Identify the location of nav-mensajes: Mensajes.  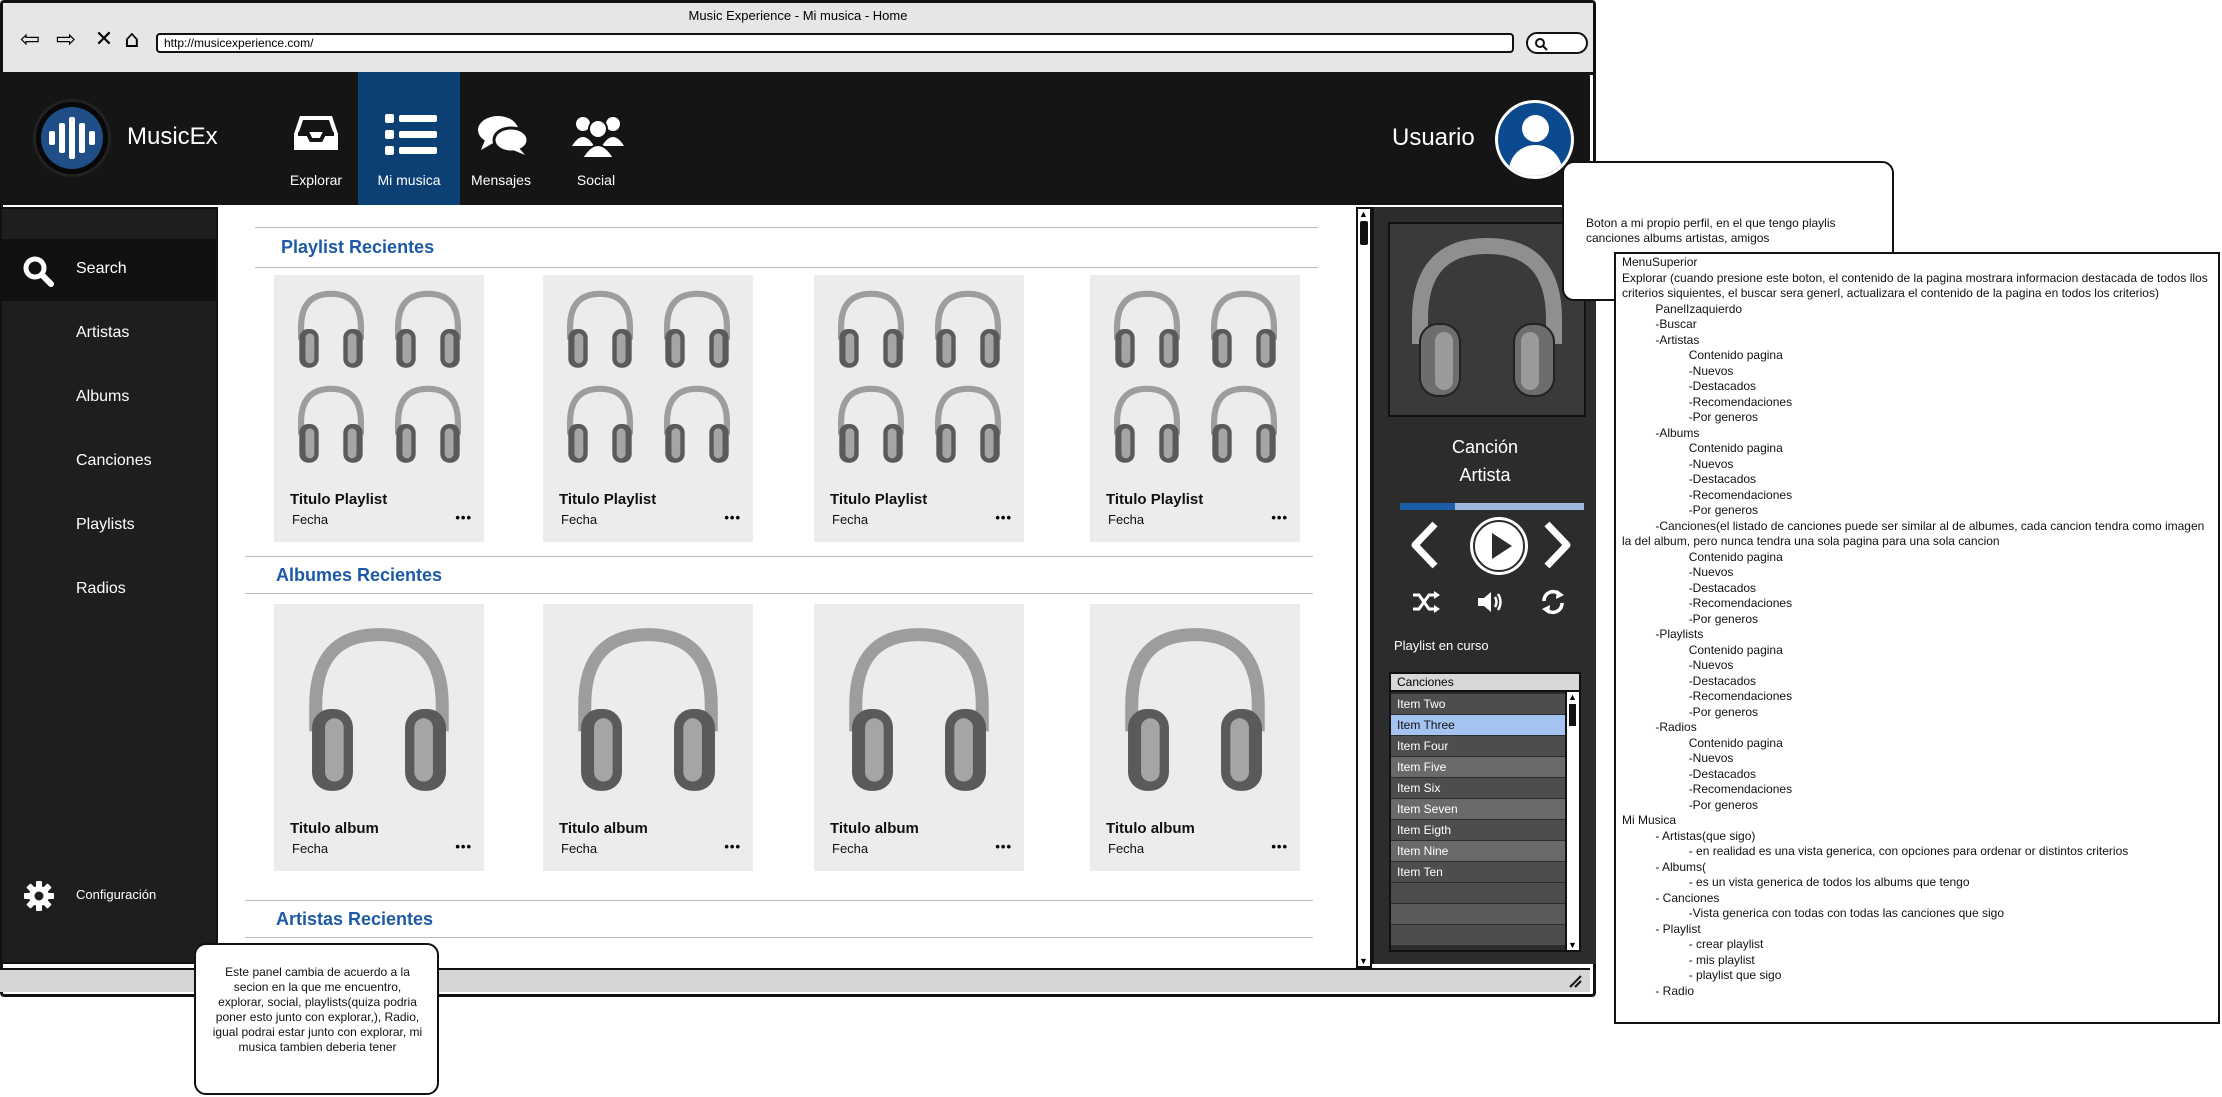
(501, 138).